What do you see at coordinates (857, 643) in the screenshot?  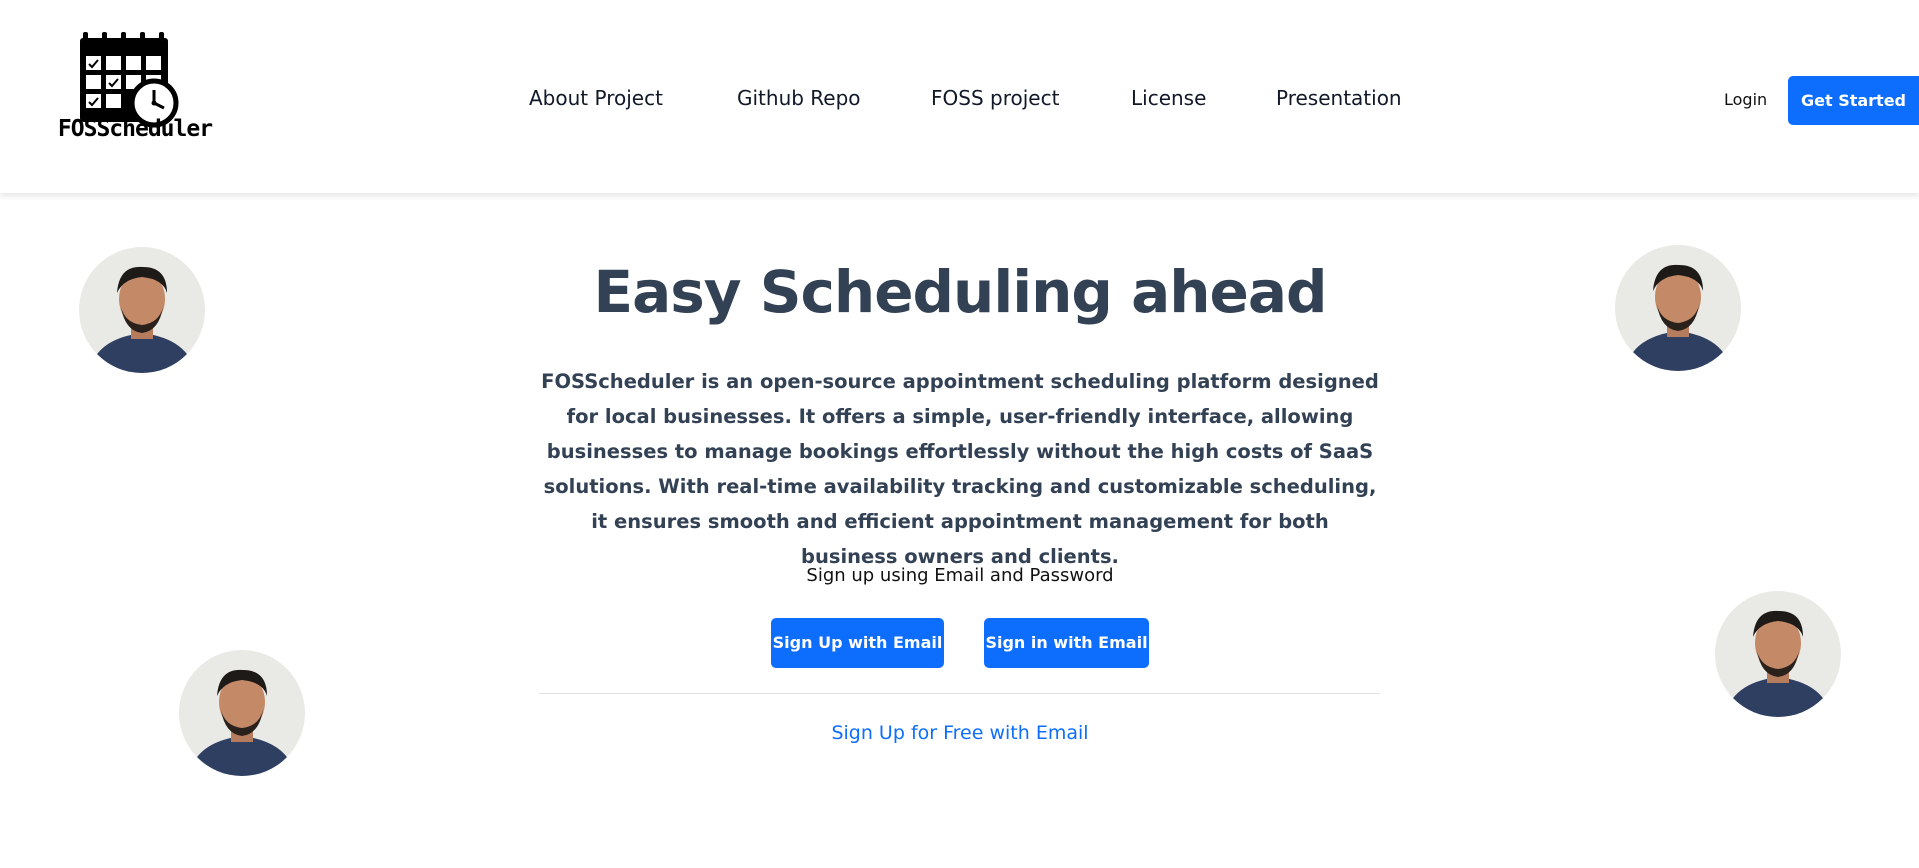 I see `sign-up-email-button: Sign Up with Email` at bounding box center [857, 643].